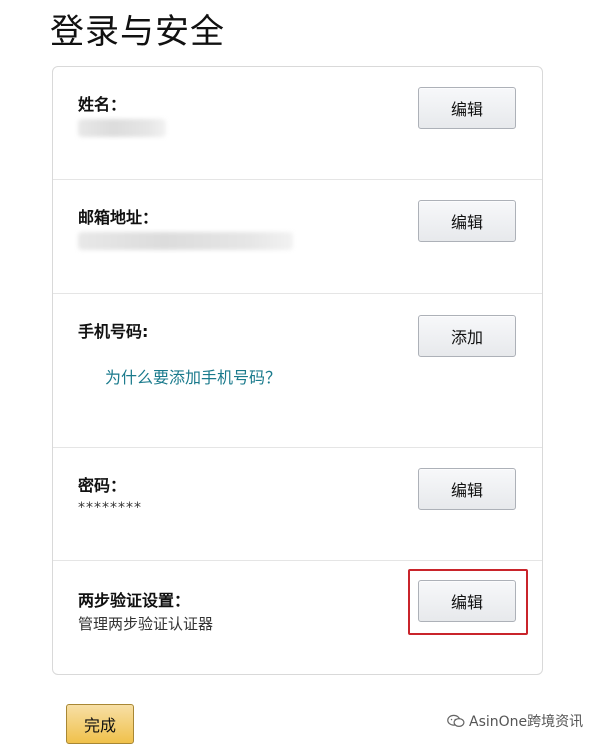 The image size is (615, 750). I want to click on phone-label: 手机号码:, so click(113, 331).